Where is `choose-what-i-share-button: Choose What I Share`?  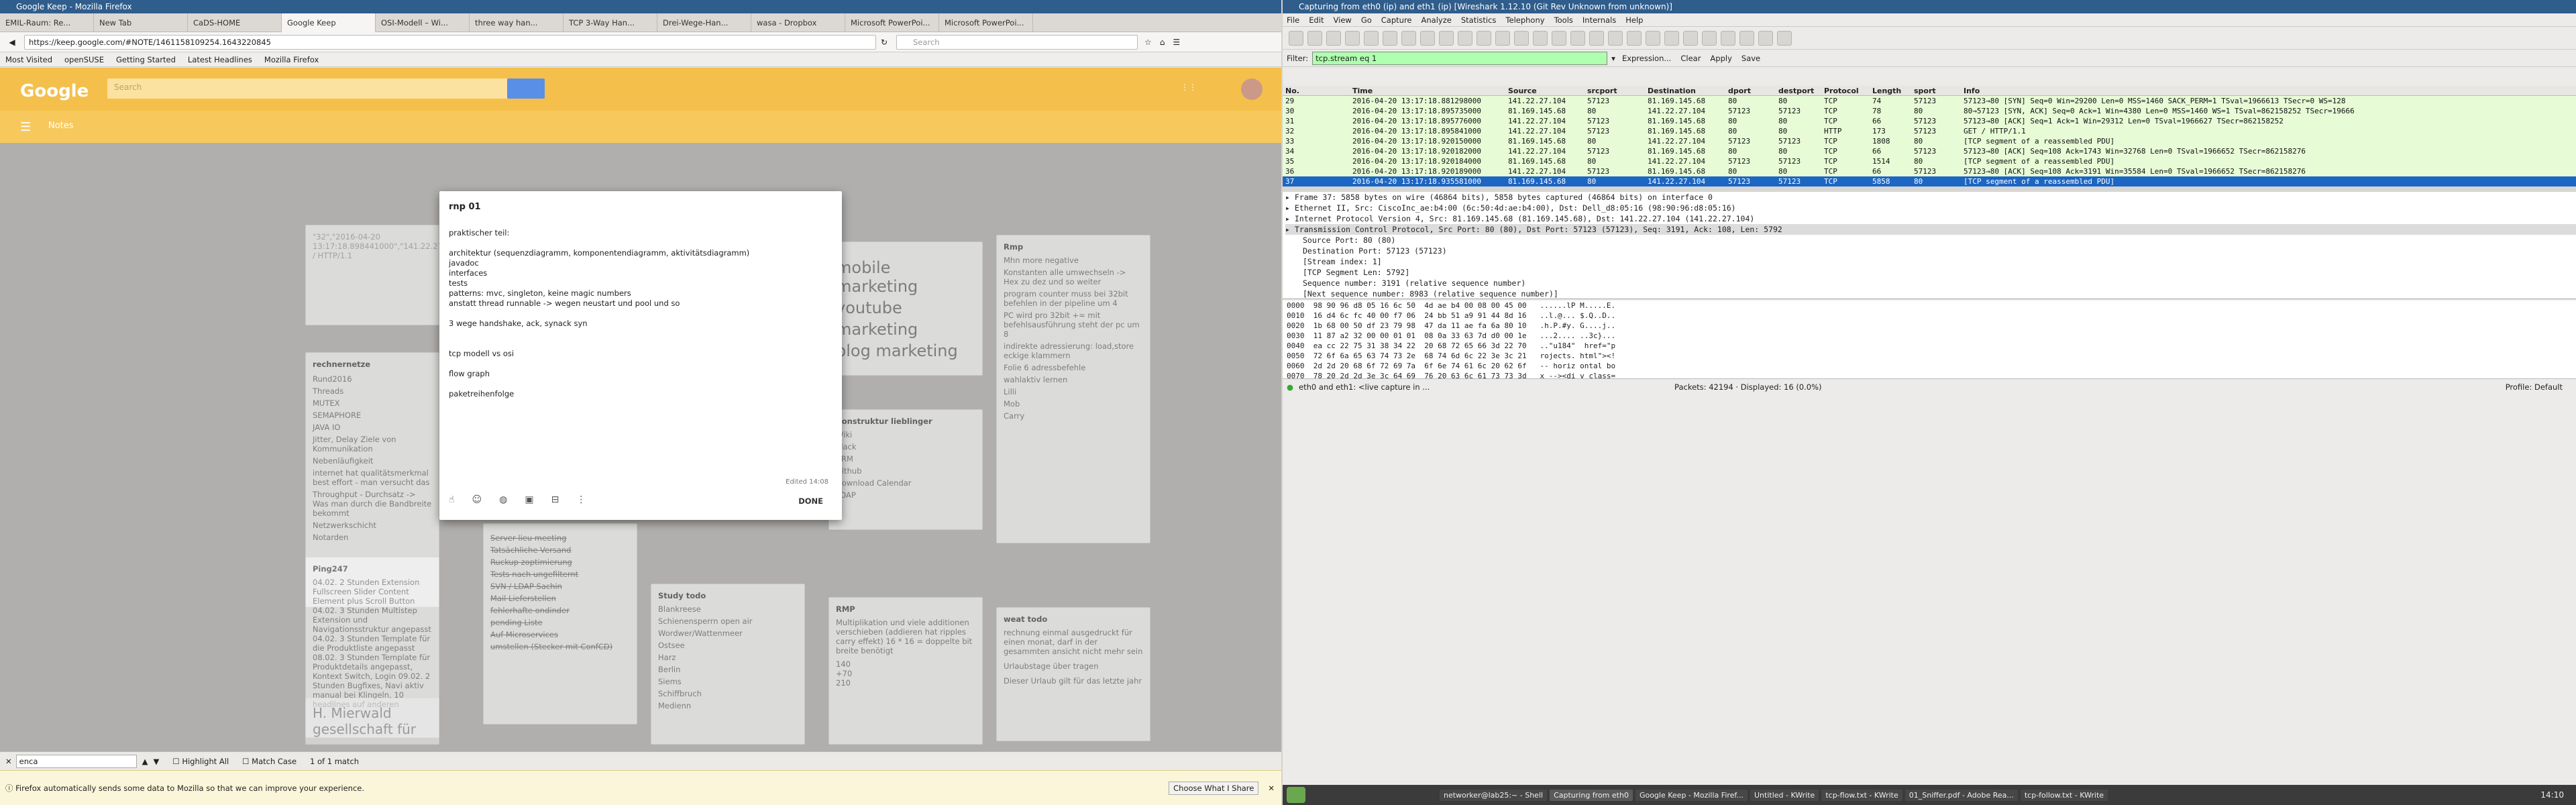
choose-what-i-share-button: Choose What I Share is located at coordinates (1214, 788).